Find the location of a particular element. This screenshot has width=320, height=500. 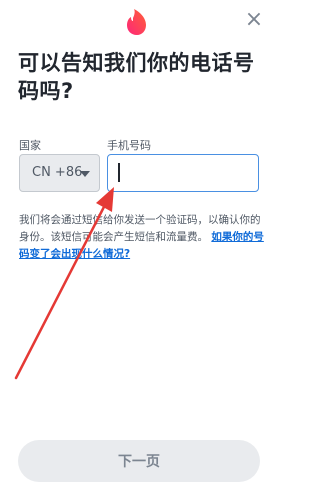

next-button: 下一页 is located at coordinates (139, 461).